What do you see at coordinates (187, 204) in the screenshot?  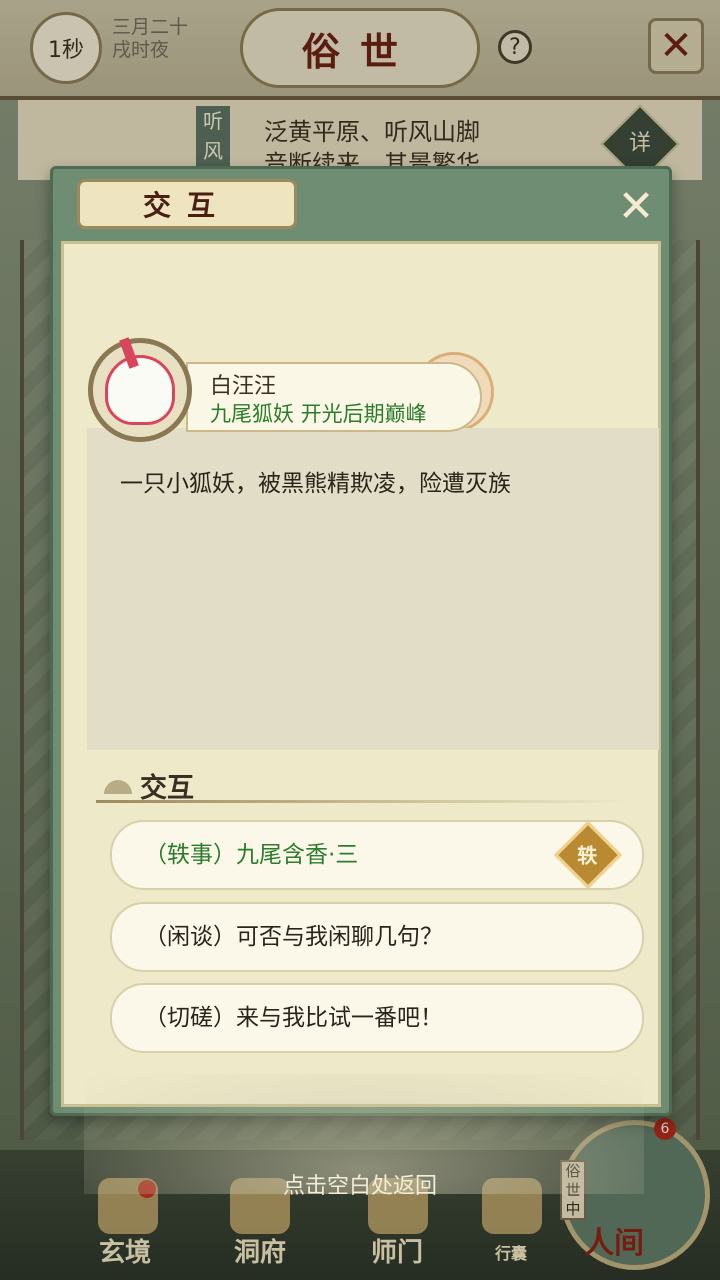 I see `dialog-title: 交互` at bounding box center [187, 204].